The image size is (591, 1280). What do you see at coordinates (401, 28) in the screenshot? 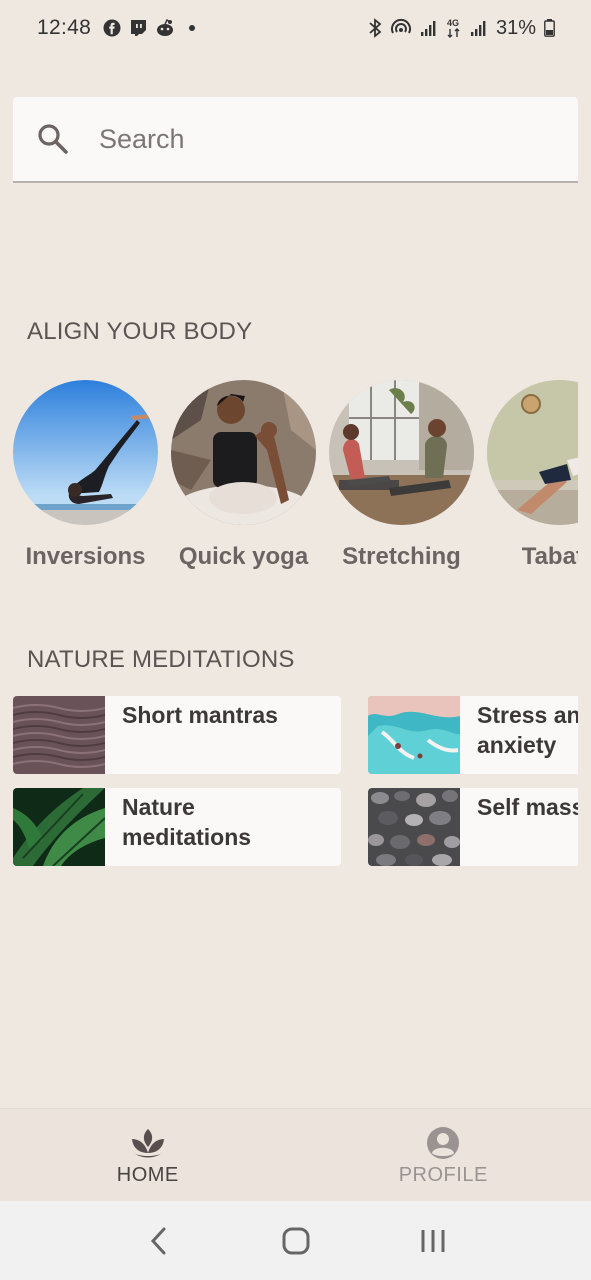
I see `hotspot-icon` at bounding box center [401, 28].